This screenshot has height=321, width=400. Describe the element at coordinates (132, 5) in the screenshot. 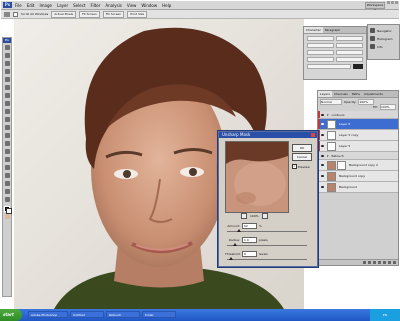

I see `menu-view: View` at that location.